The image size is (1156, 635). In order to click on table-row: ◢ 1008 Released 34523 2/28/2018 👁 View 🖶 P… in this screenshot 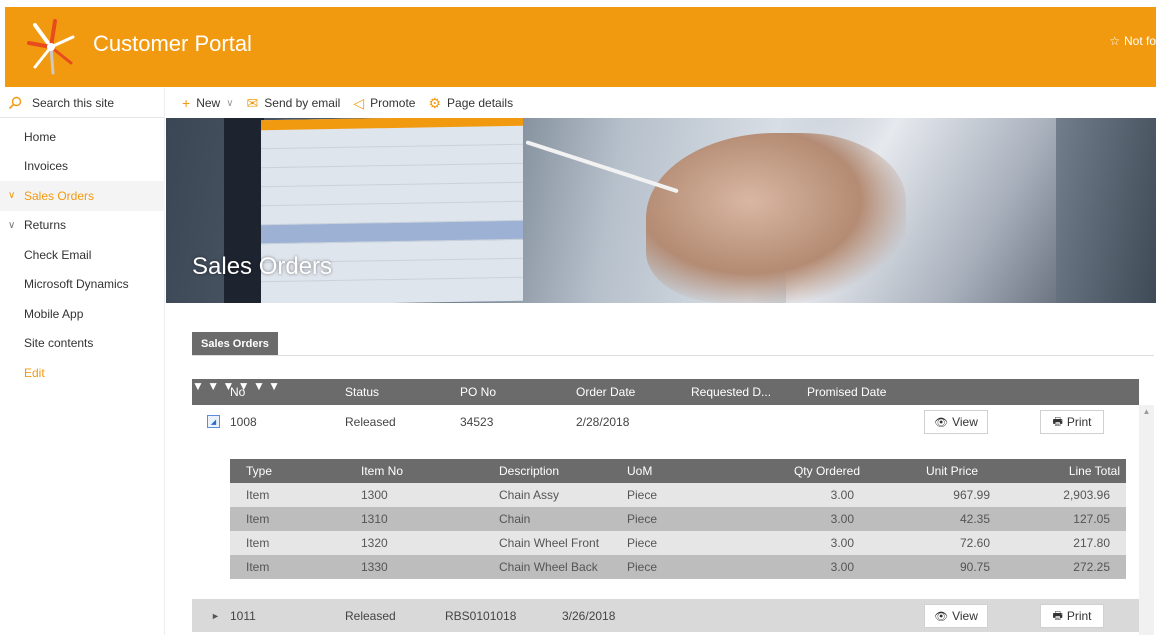, I will do `click(665, 421)`.